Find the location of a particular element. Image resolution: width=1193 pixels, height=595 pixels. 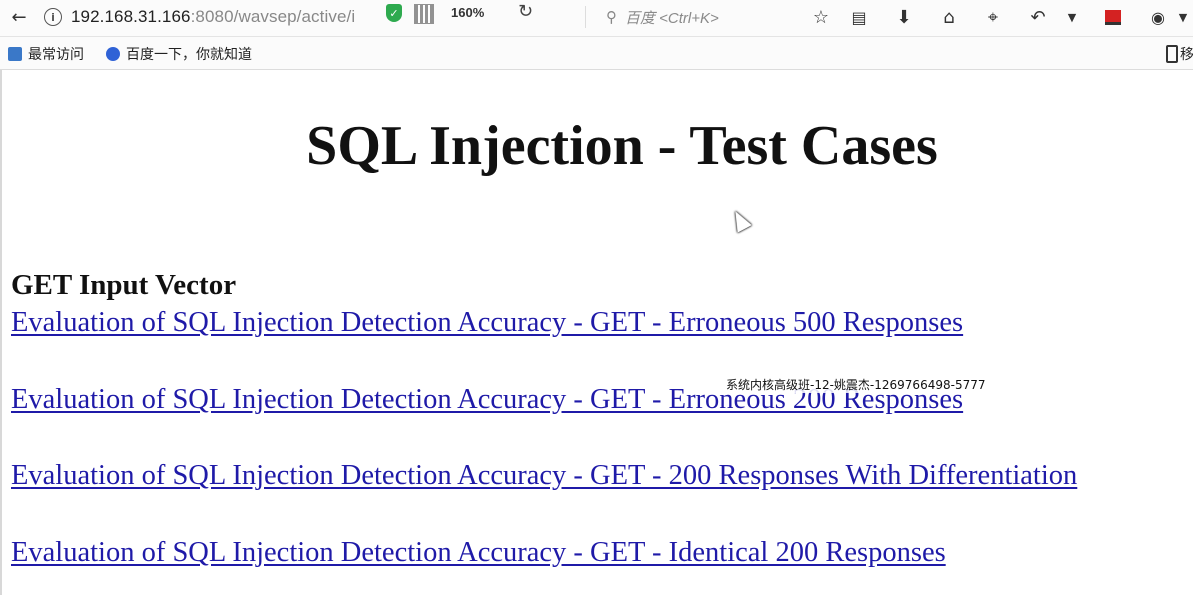

back-arrow-icon: ← is located at coordinates (19, 17).